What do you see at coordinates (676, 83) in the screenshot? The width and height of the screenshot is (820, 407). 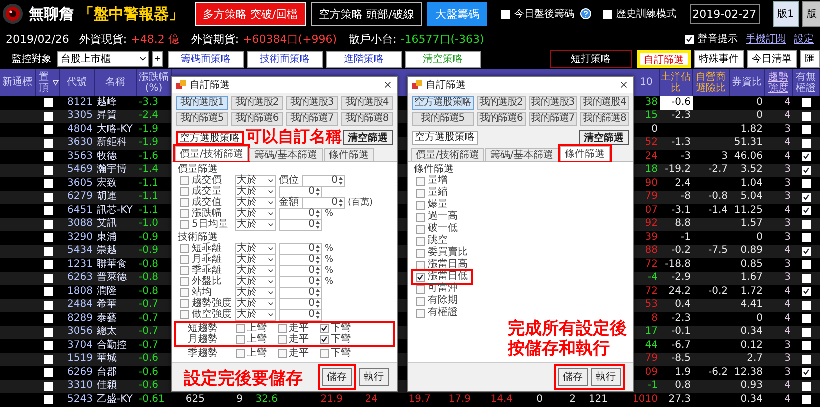 I see `column-header: 土洋佔比` at bounding box center [676, 83].